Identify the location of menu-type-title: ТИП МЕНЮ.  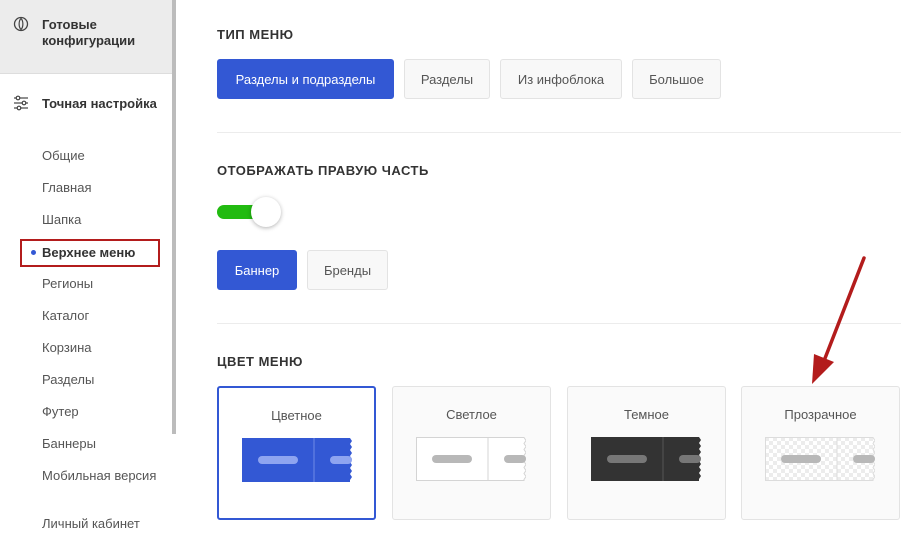
(255, 34).